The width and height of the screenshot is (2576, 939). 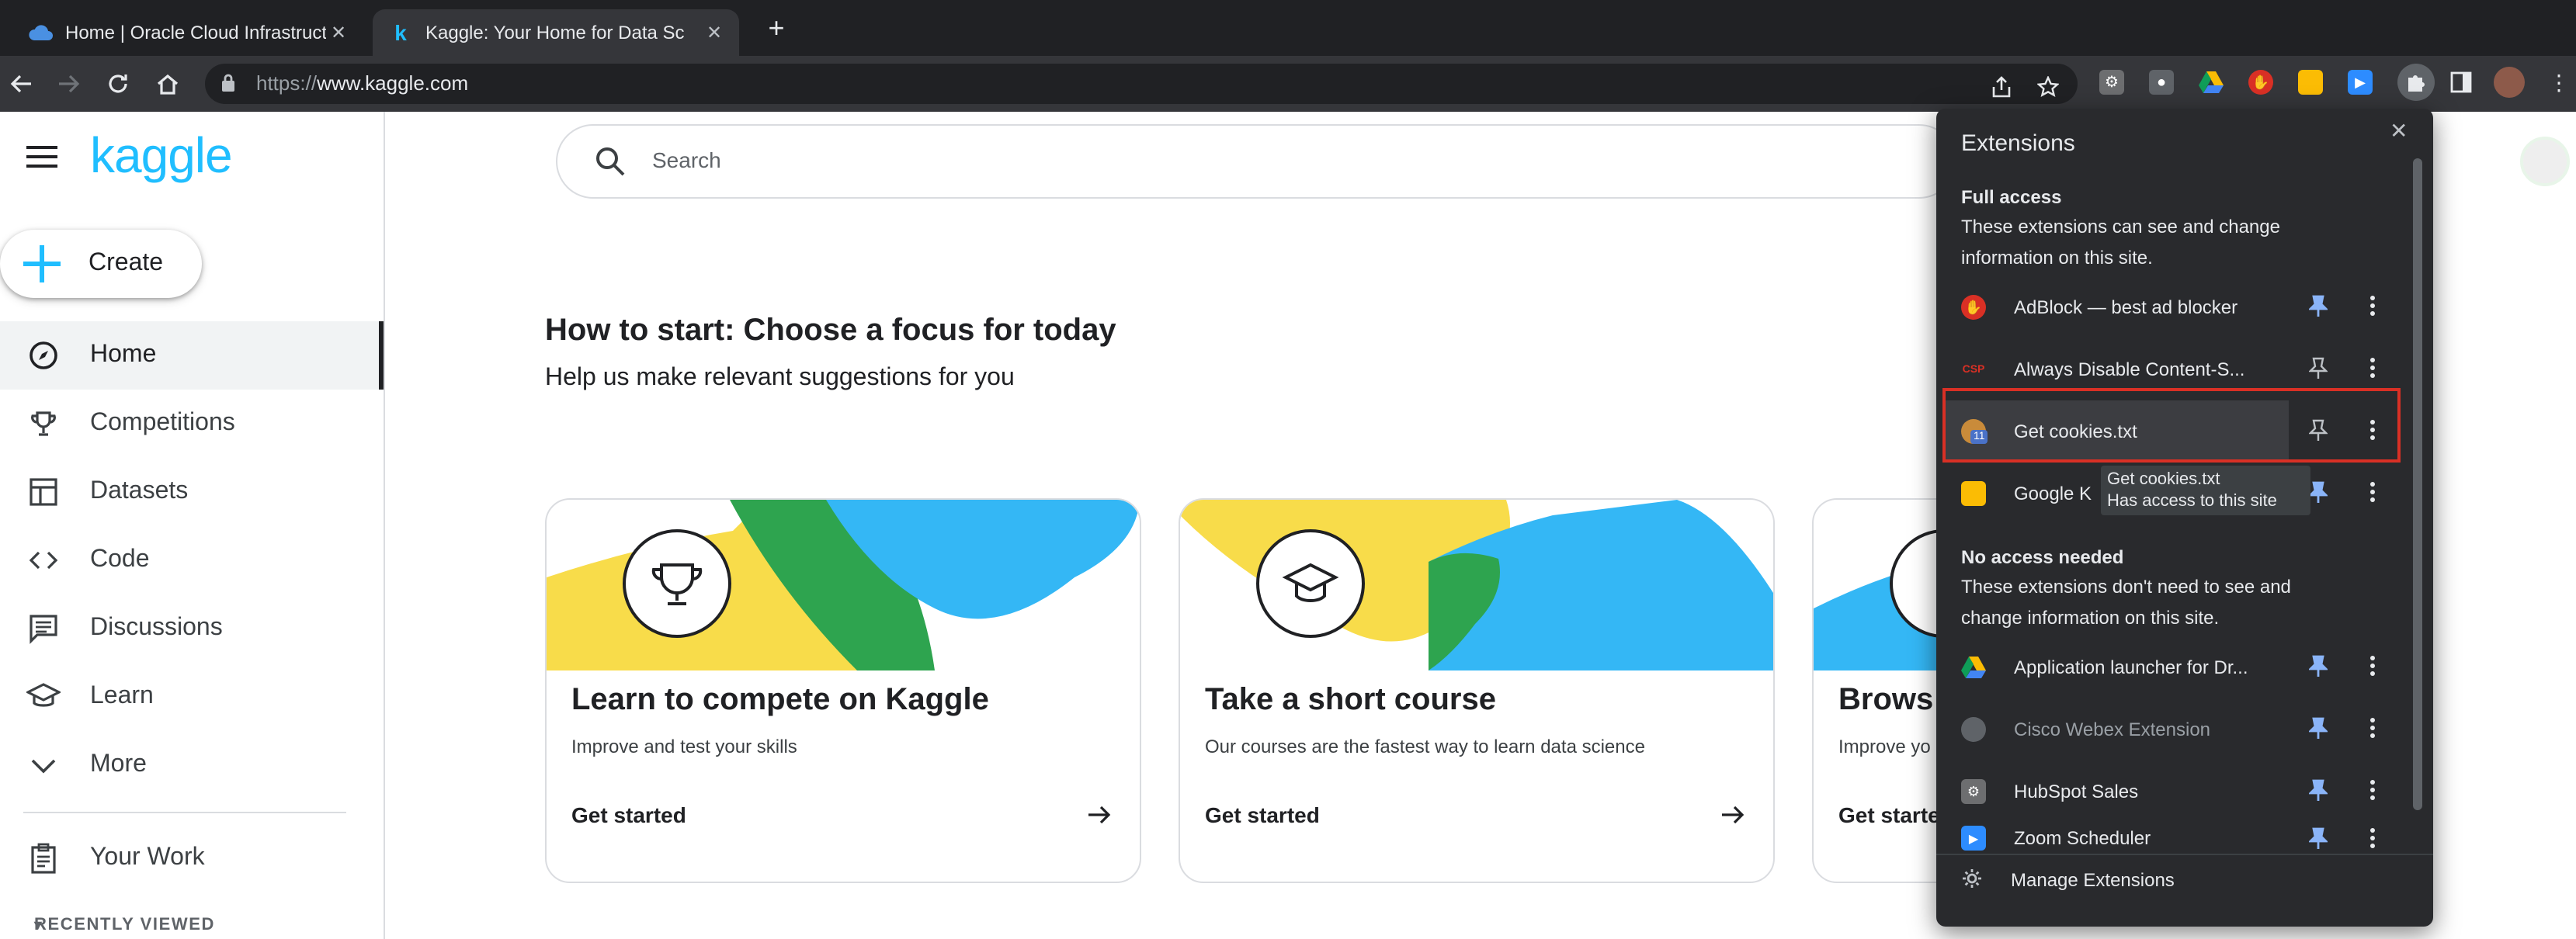 I want to click on extension-name: HubSpot Sales, so click(x=2076, y=791).